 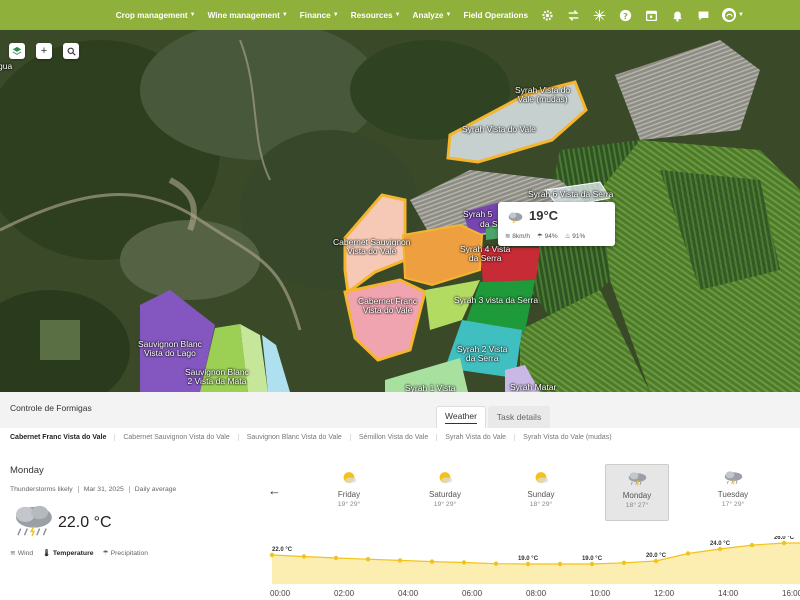 I want to click on humidity-icon: ♨ 91%, so click(x=575, y=236).